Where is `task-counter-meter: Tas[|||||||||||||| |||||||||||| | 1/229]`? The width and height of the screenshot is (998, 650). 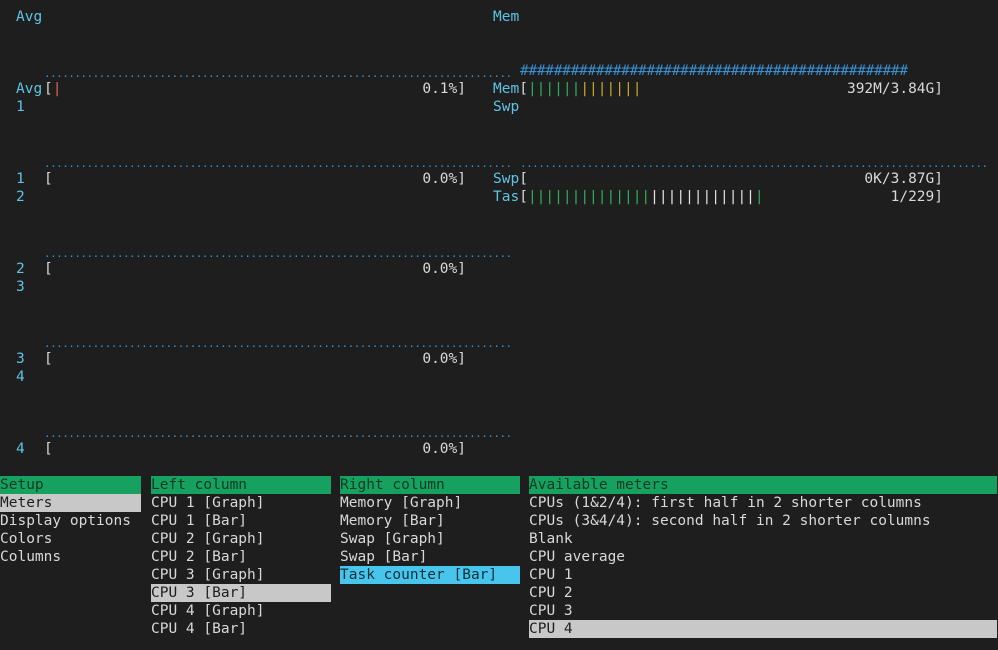
task-counter-meter: Tas[|||||||||||||| |||||||||||| | 1/229] is located at coordinates (718, 197).